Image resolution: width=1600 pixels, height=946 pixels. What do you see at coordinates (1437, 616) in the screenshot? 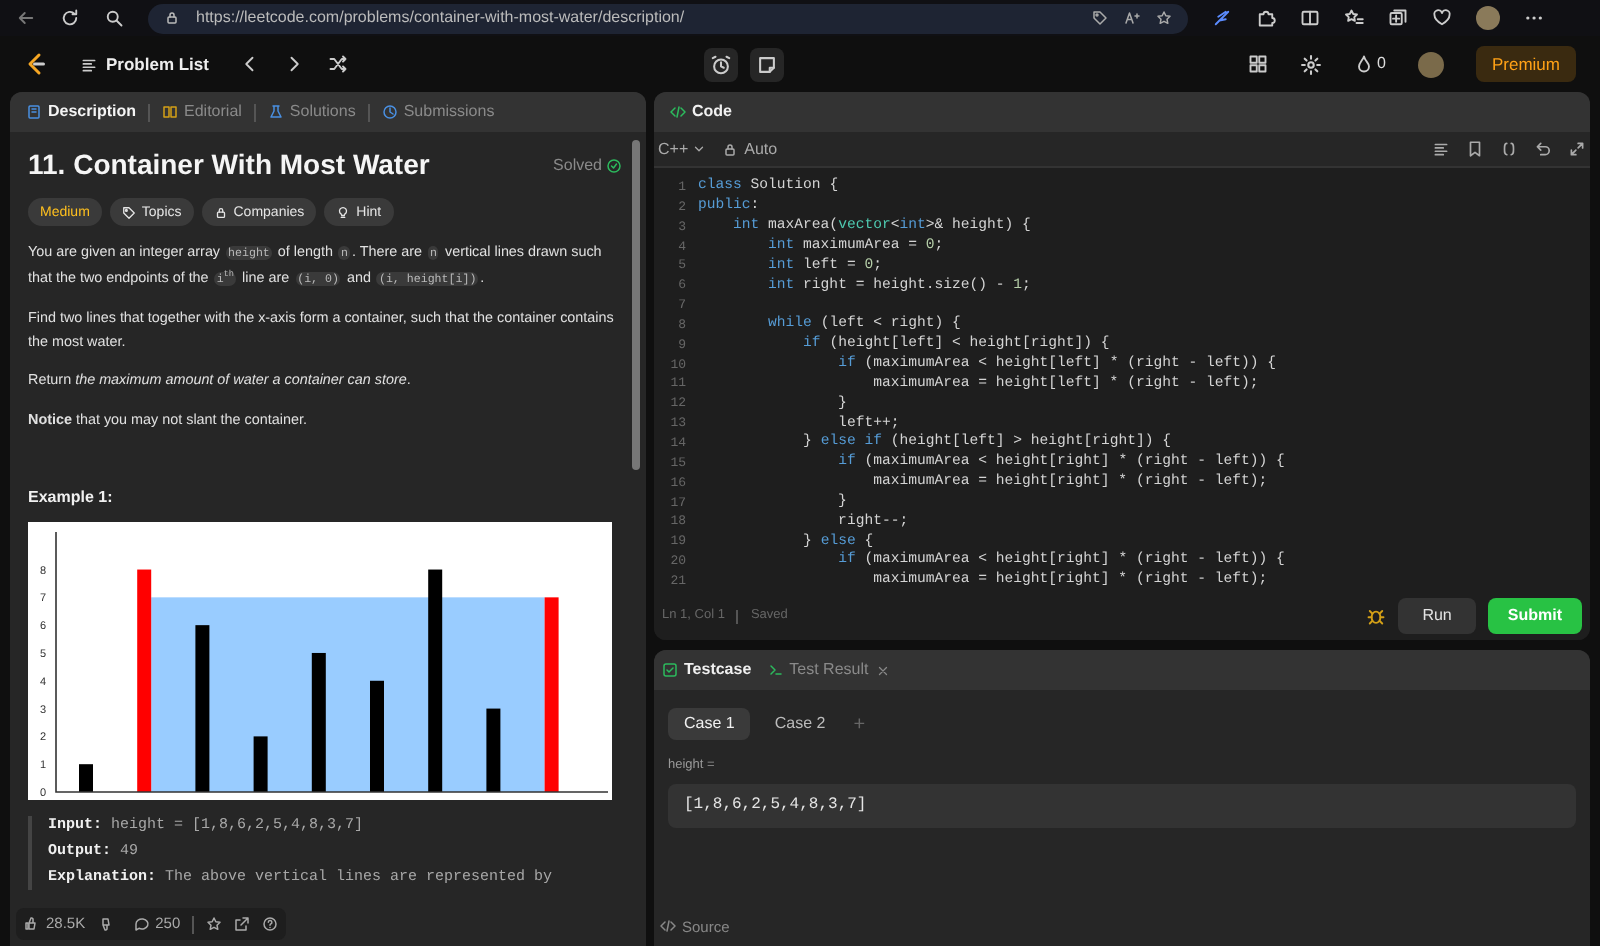
I see `run-button: Run` at bounding box center [1437, 616].